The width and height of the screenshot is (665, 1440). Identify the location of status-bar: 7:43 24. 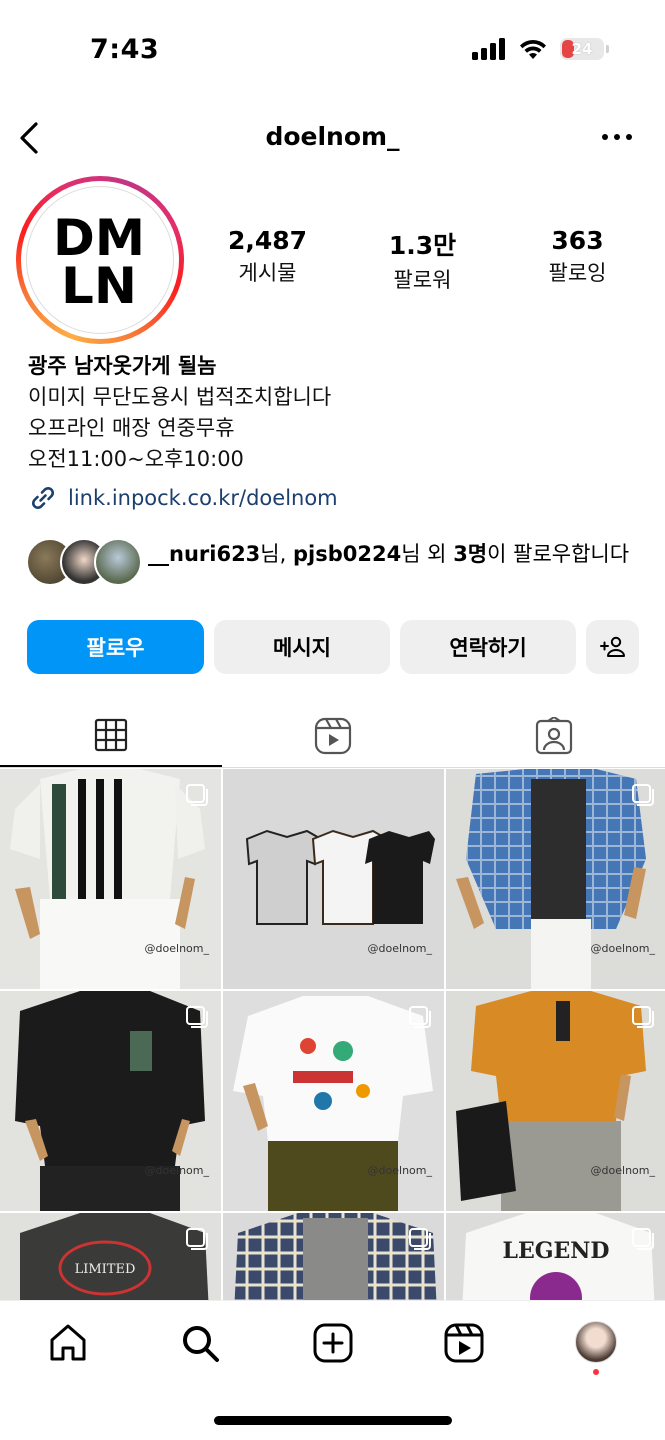
(332, 50).